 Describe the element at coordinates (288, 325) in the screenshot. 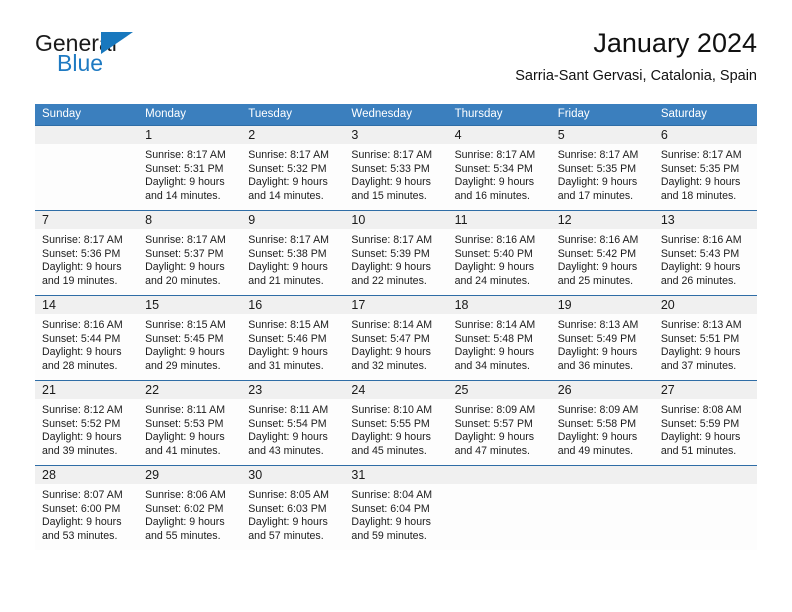

I see `sunrise-text: Sunrise: 8:15 AM` at that location.